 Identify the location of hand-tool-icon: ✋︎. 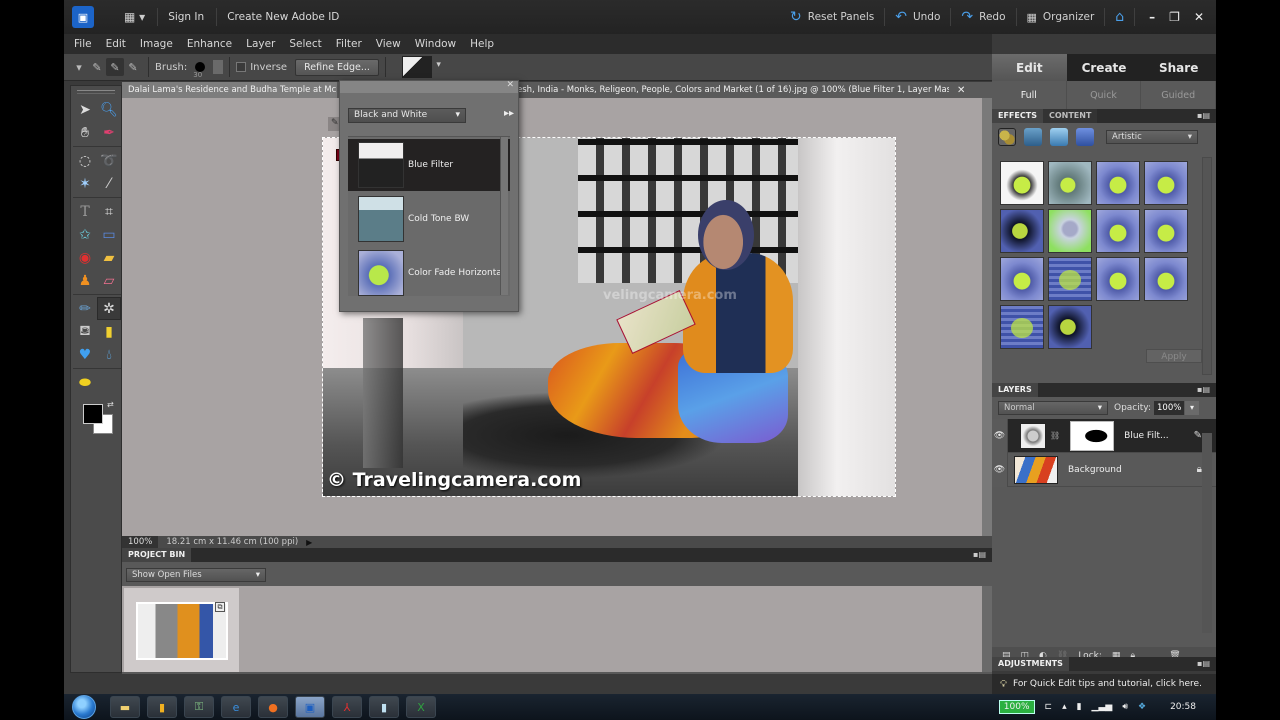
(85, 132).